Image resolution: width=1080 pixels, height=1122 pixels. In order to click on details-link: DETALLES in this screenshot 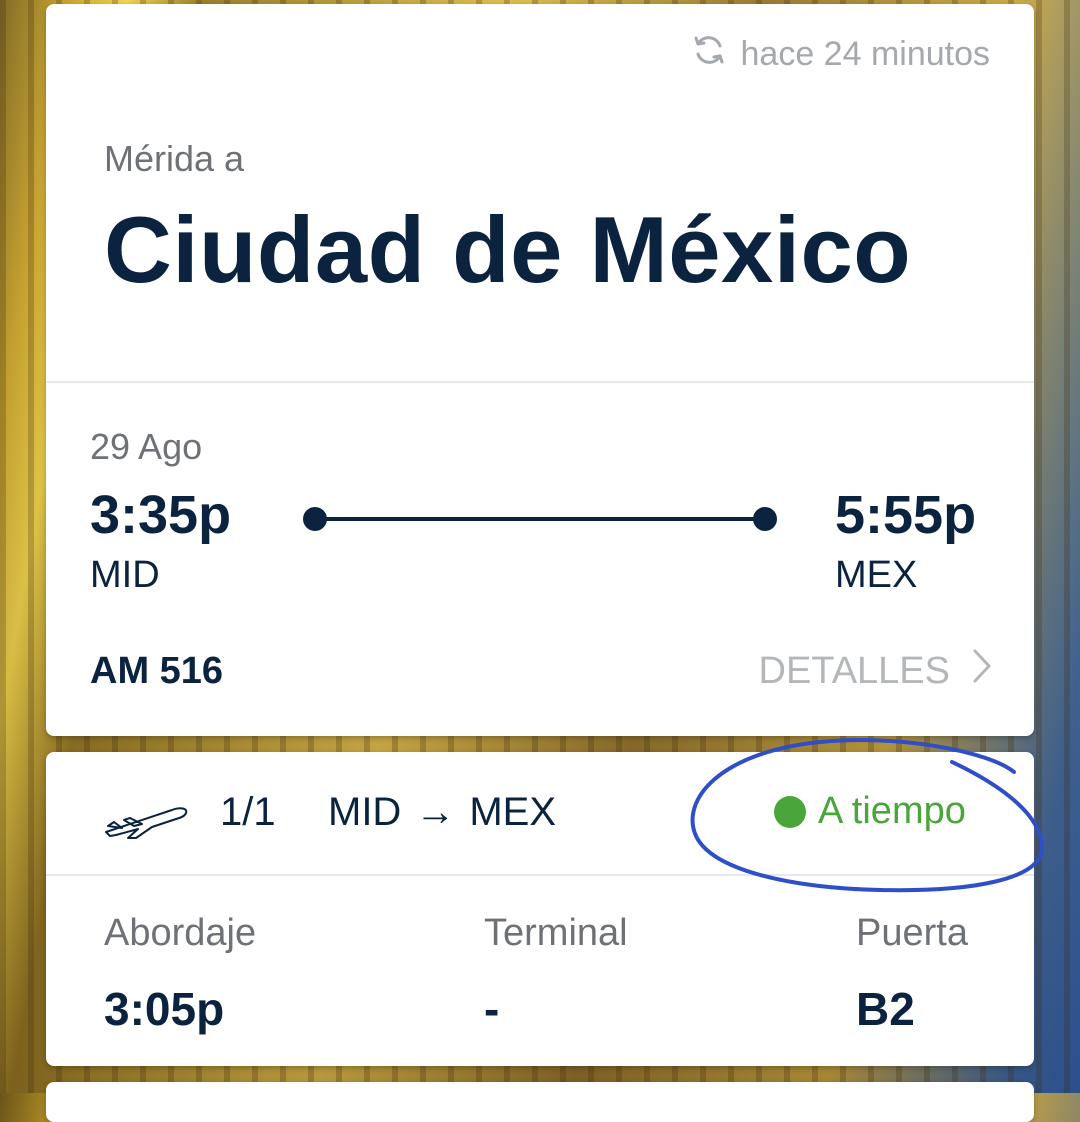, I will do `click(875, 671)`.